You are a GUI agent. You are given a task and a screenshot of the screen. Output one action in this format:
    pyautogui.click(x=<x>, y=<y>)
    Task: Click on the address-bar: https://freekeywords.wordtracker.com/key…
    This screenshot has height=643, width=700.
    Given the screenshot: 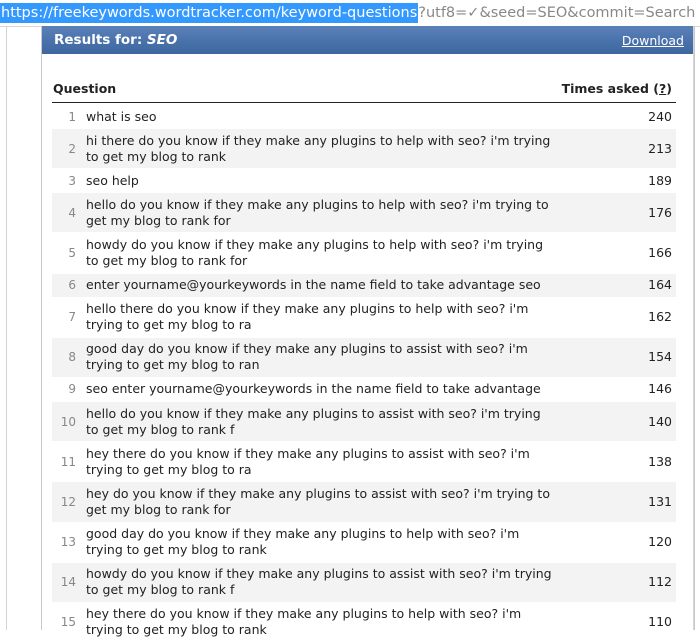 What is the action you would take?
    pyautogui.click(x=350, y=13)
    